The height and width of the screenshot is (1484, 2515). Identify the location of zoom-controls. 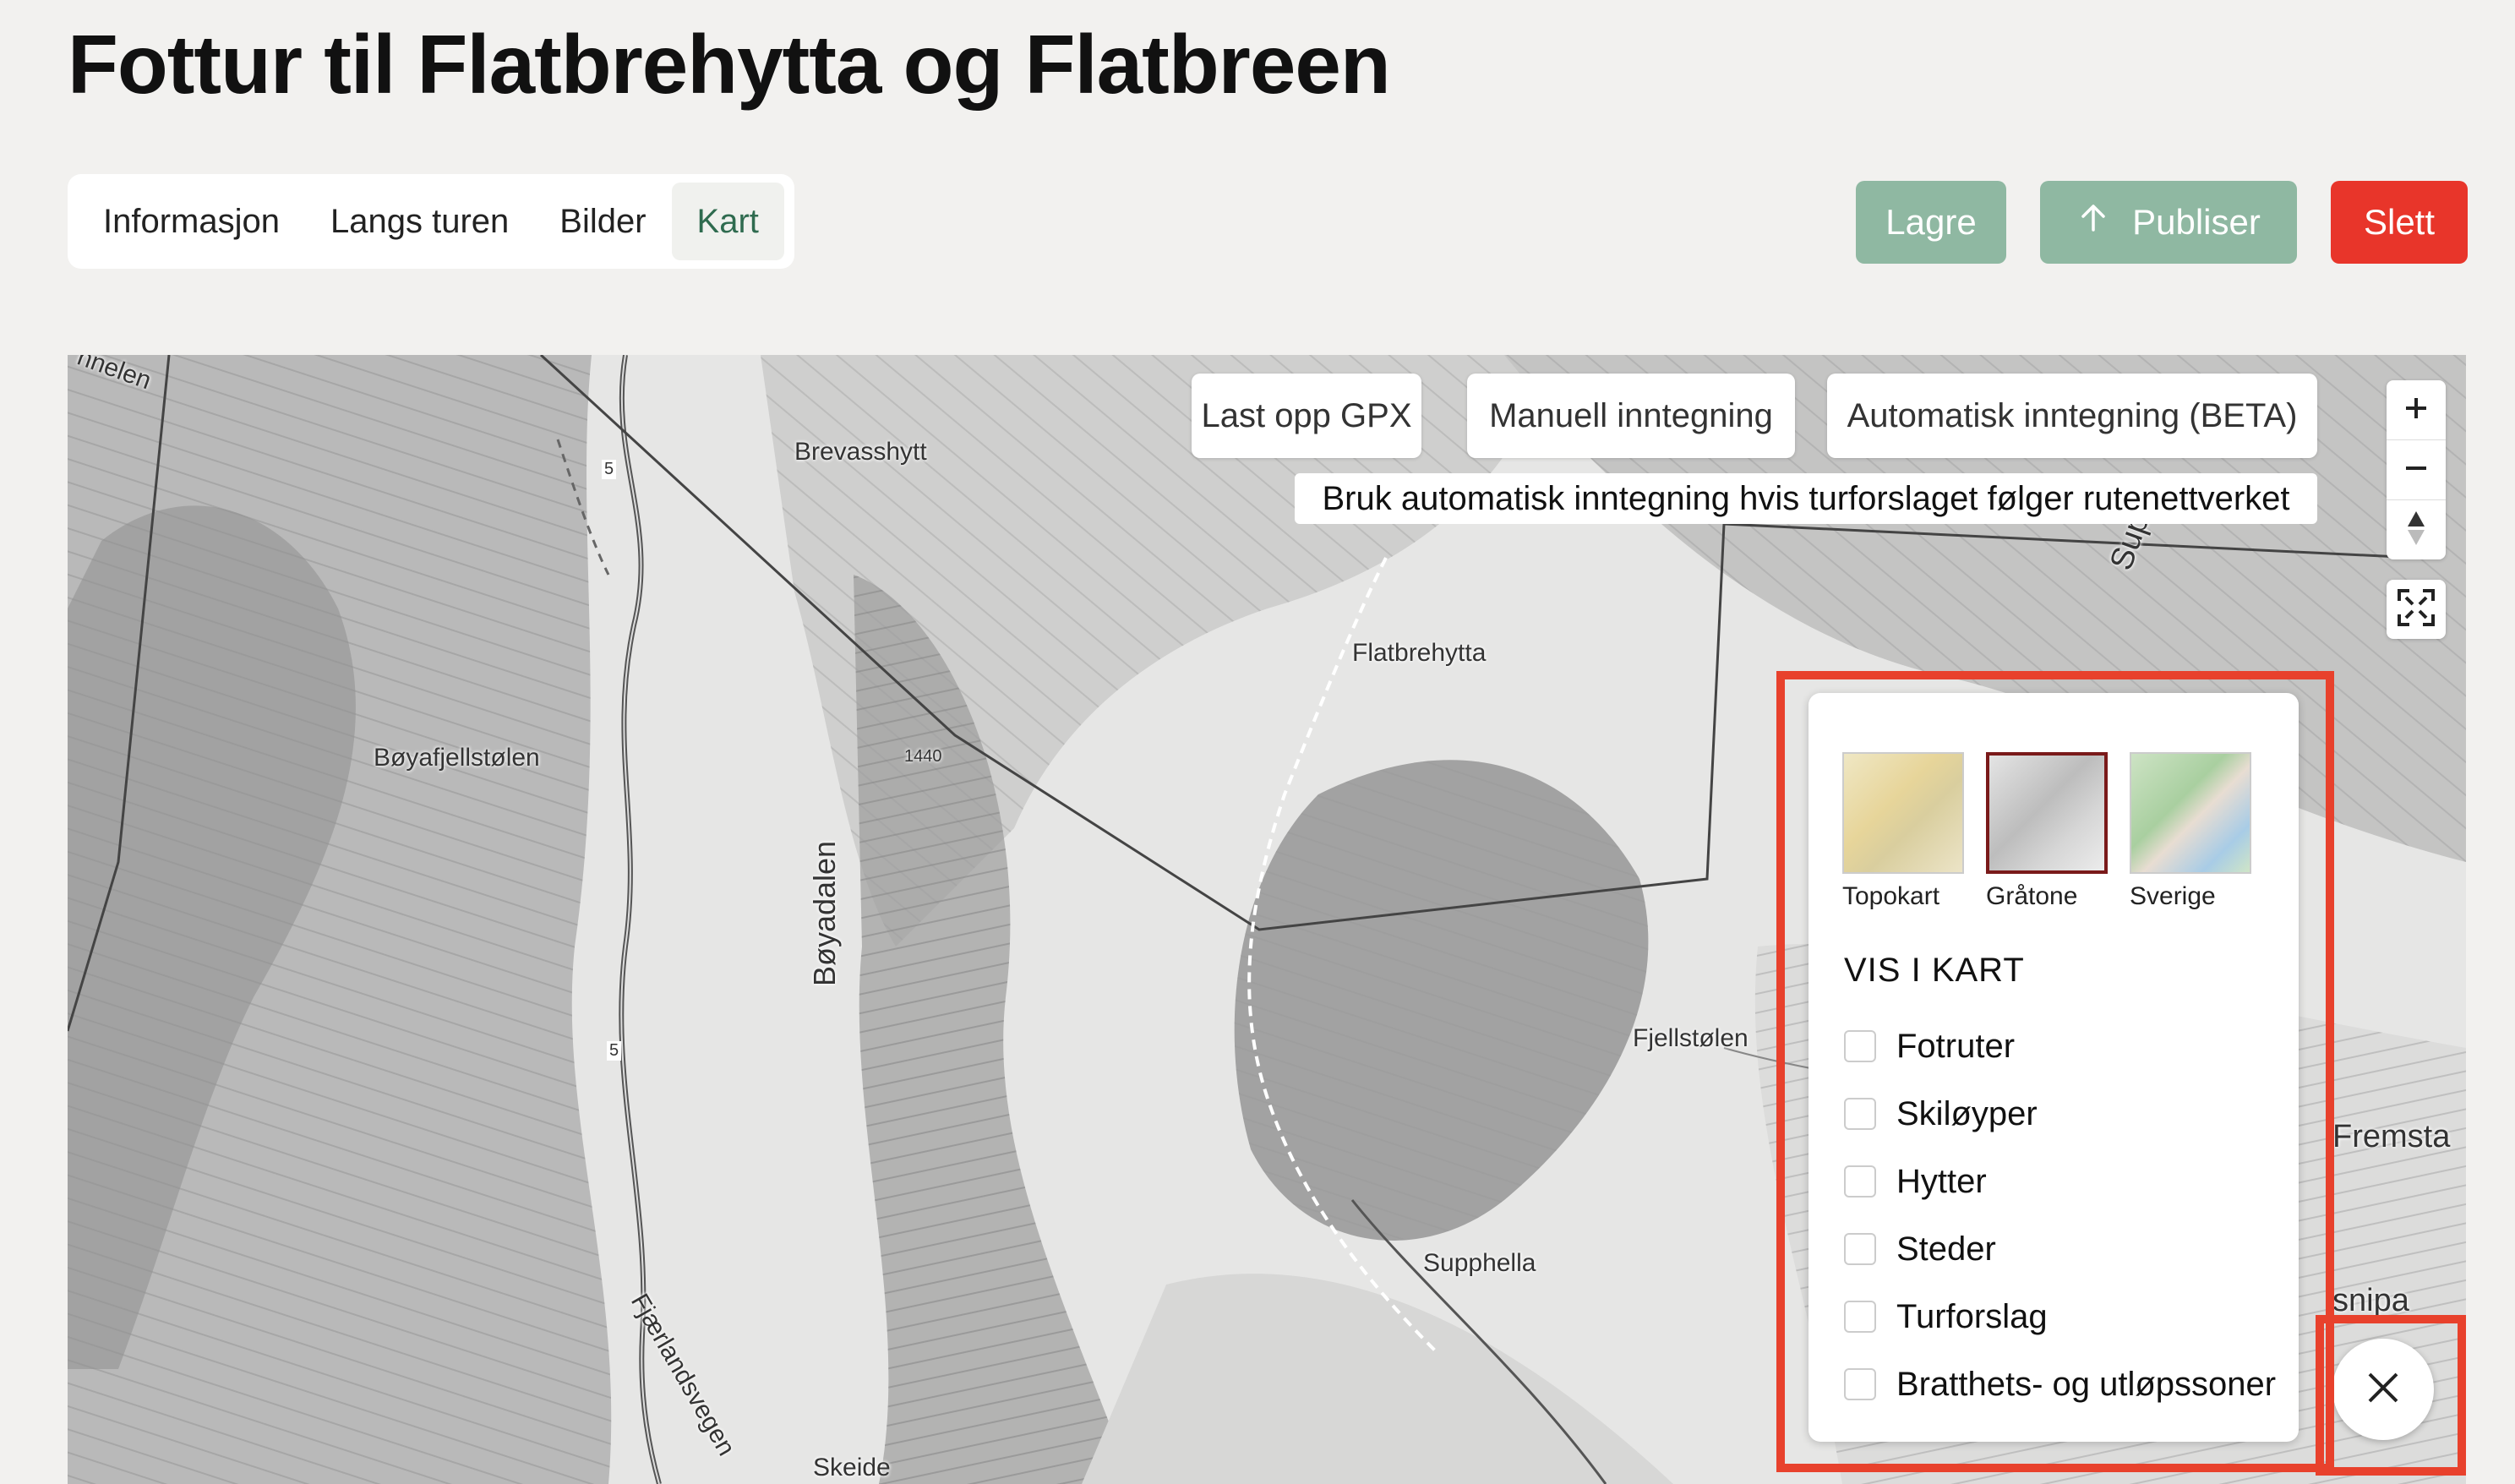
(2416, 470).